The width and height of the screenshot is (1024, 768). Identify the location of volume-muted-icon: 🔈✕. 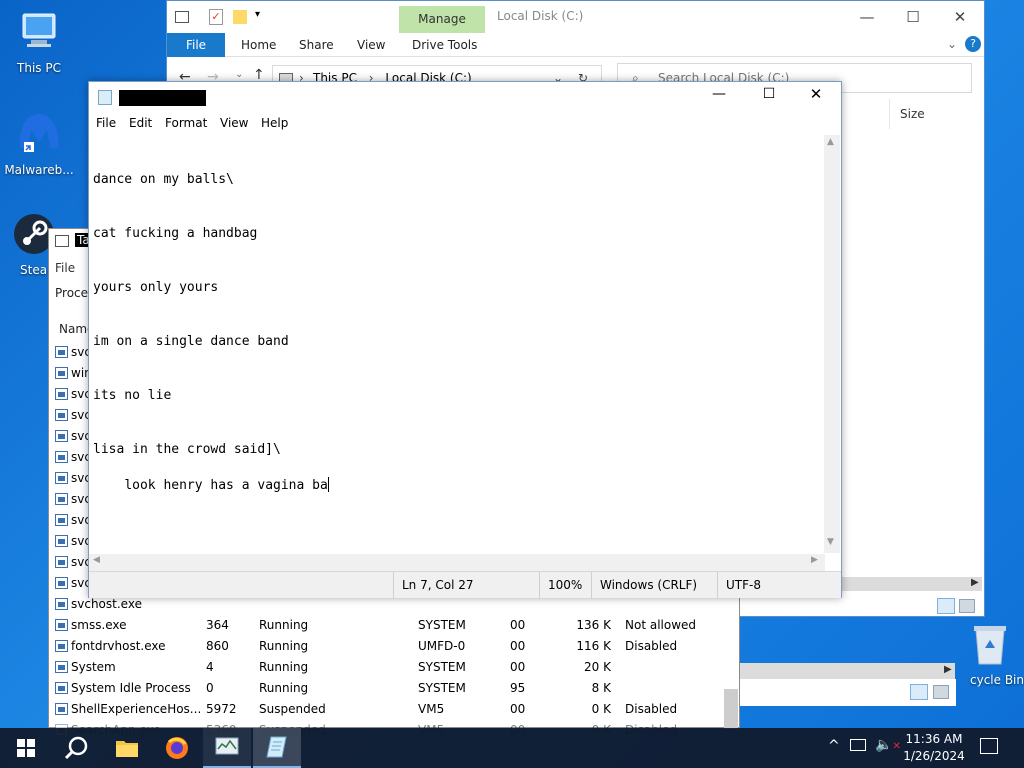
(888, 745).